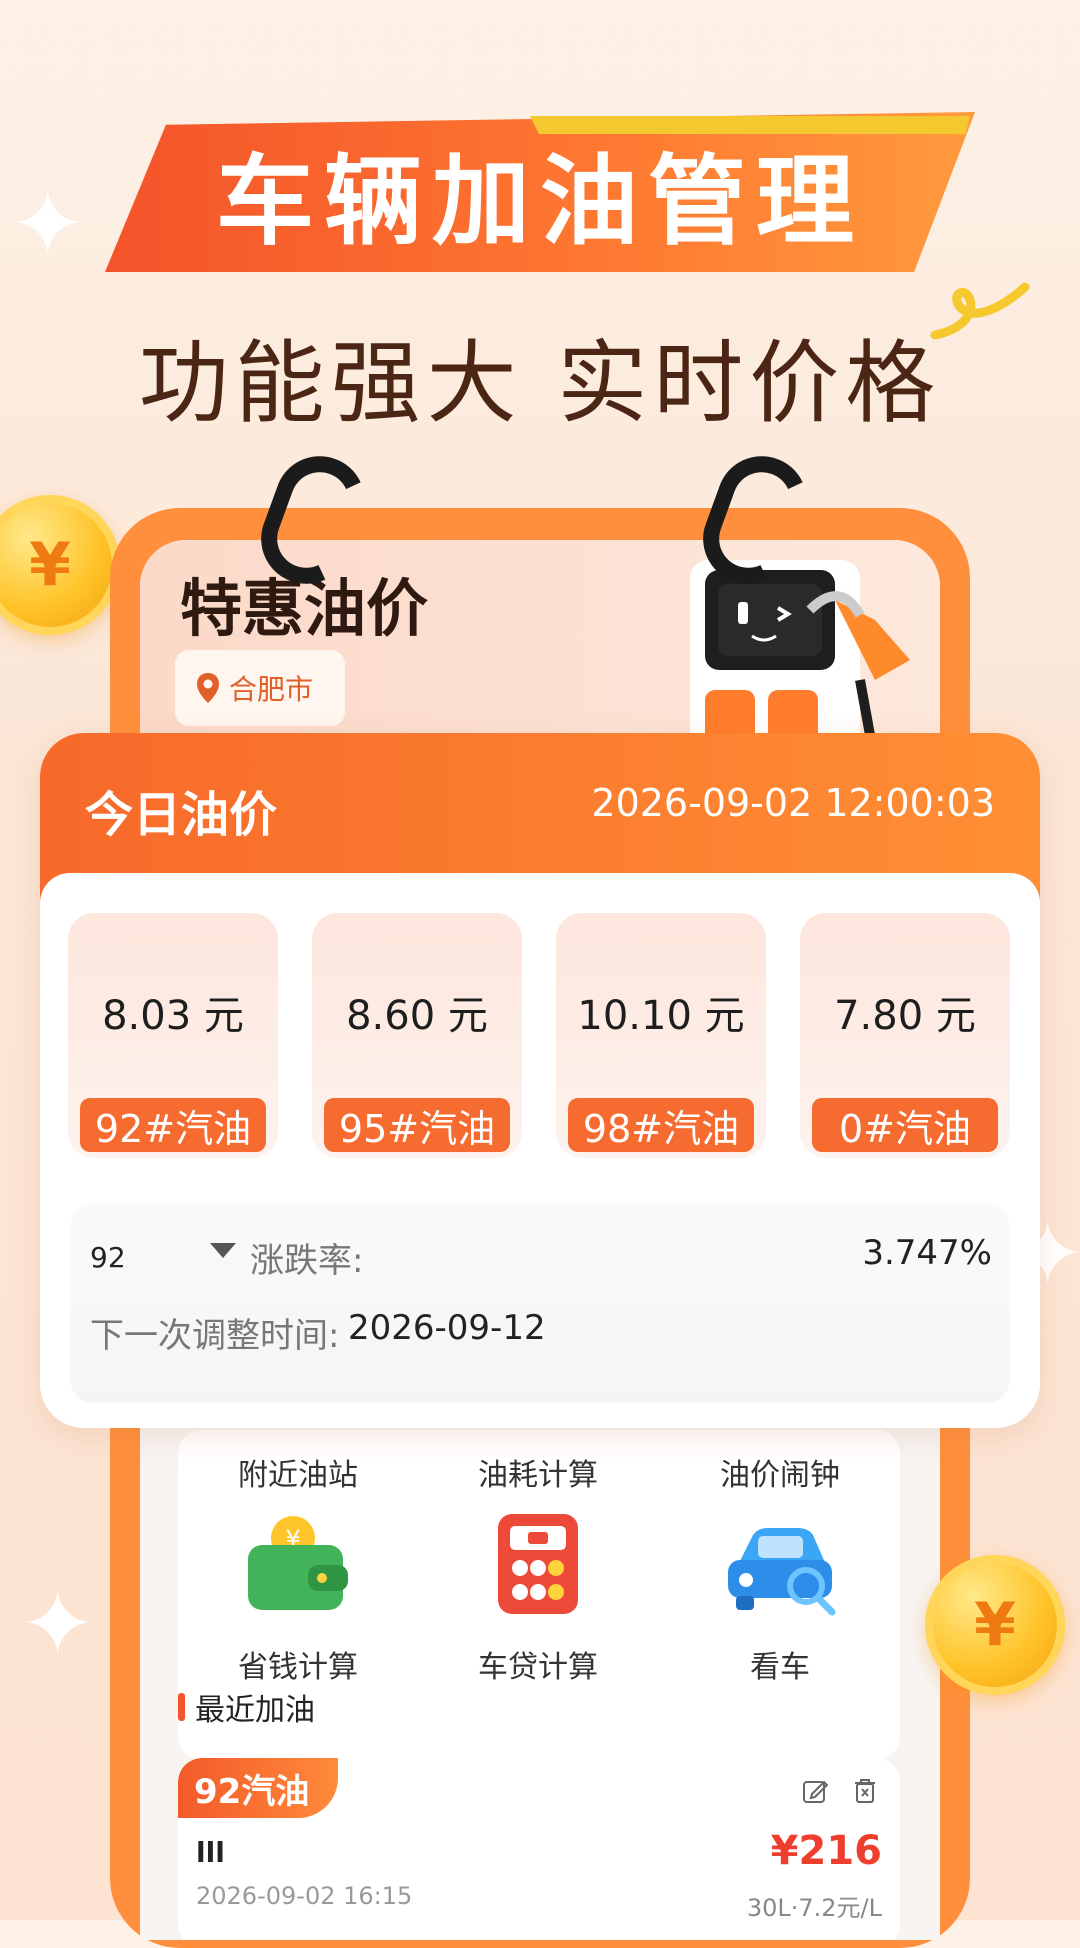 The image size is (1080, 1948). I want to click on location-pin-icon, so click(208, 688).